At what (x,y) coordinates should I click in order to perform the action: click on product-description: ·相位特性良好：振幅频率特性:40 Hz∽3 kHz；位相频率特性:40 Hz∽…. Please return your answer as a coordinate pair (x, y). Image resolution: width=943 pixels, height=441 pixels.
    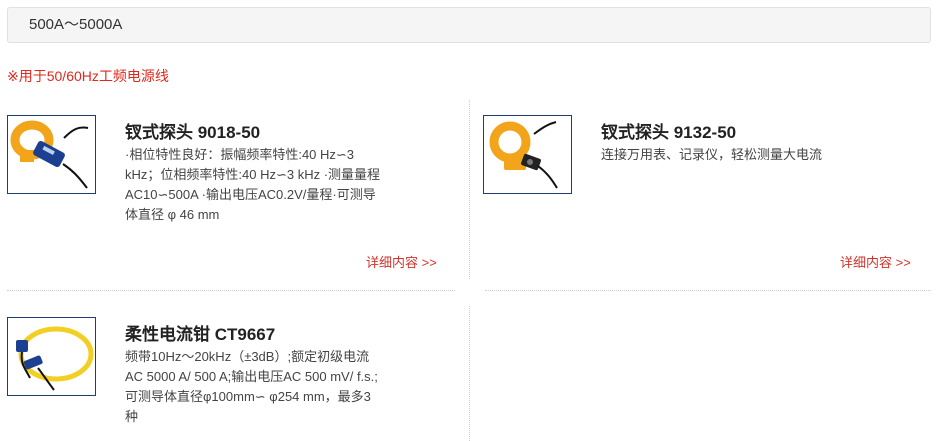
    Looking at the image, I should click on (253, 184).